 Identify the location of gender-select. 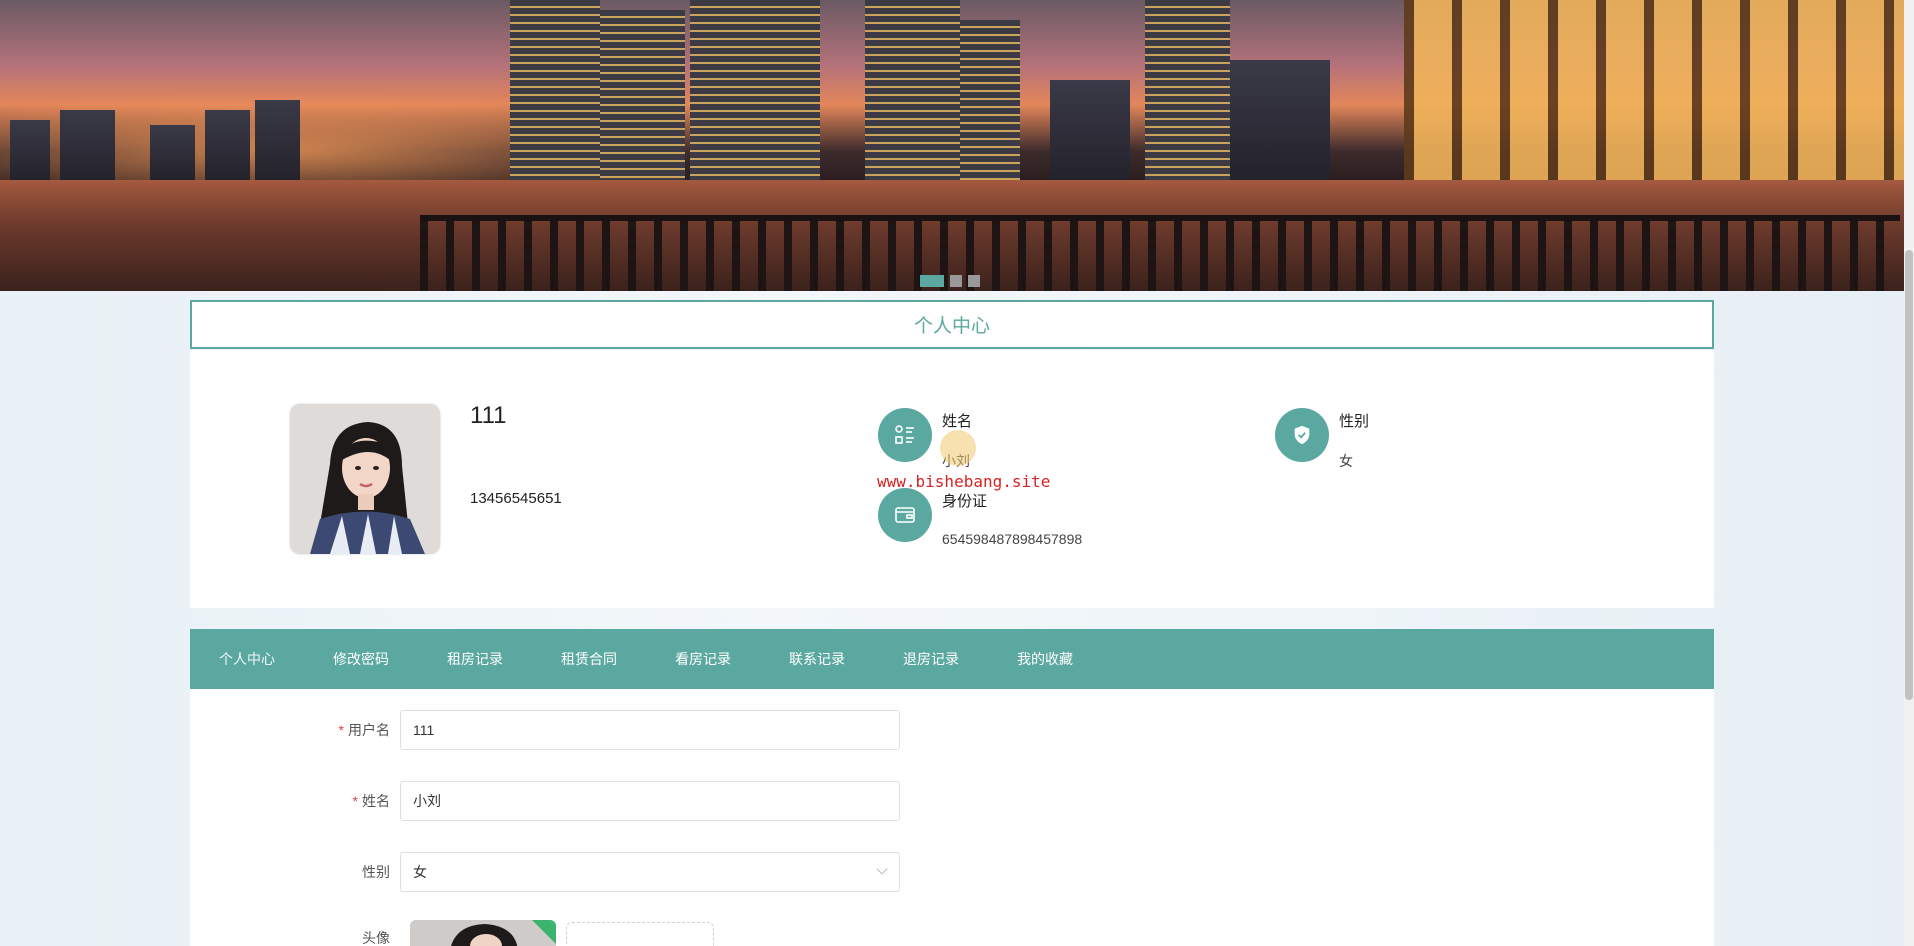
(650, 872).